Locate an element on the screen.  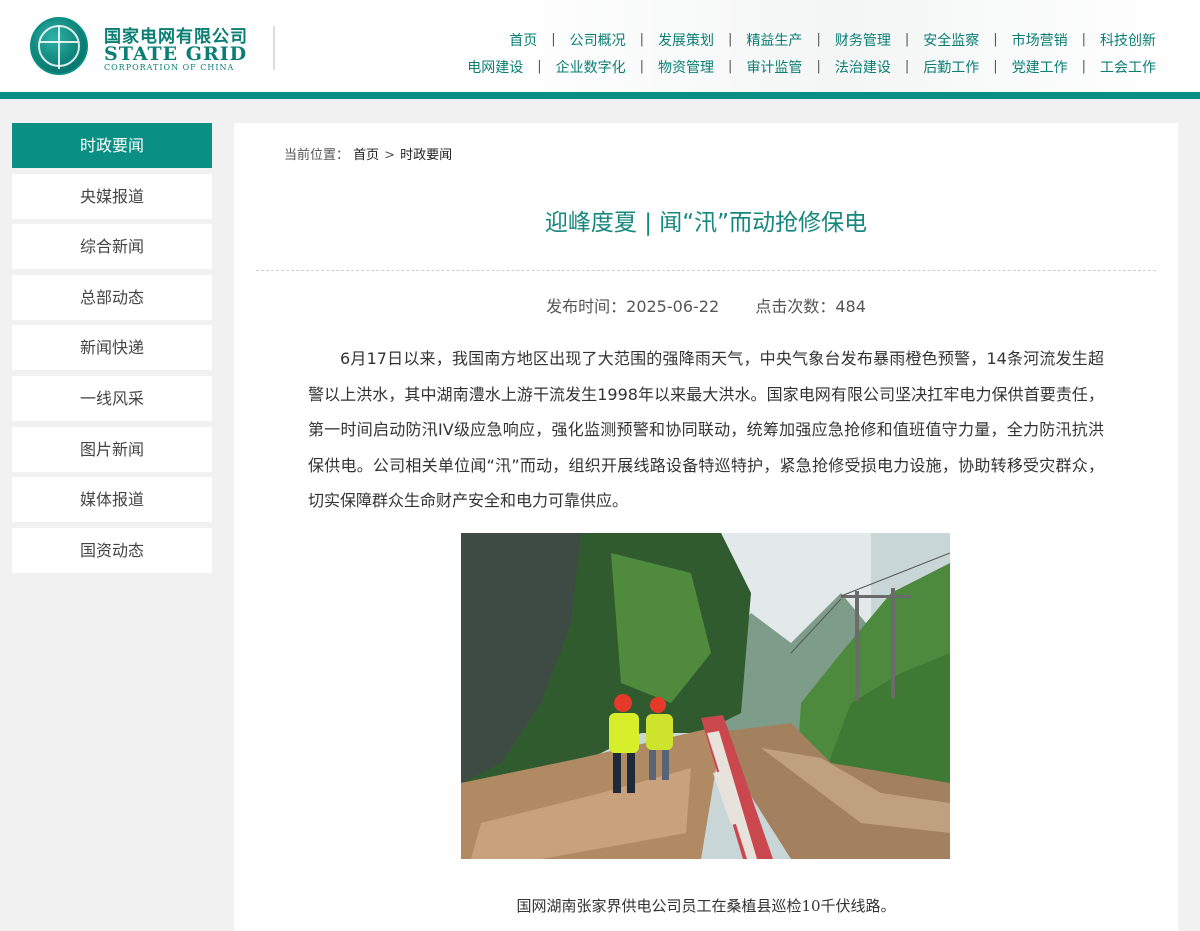
nav-item-digitalization: 企业数字化 is located at coordinates (591, 67).